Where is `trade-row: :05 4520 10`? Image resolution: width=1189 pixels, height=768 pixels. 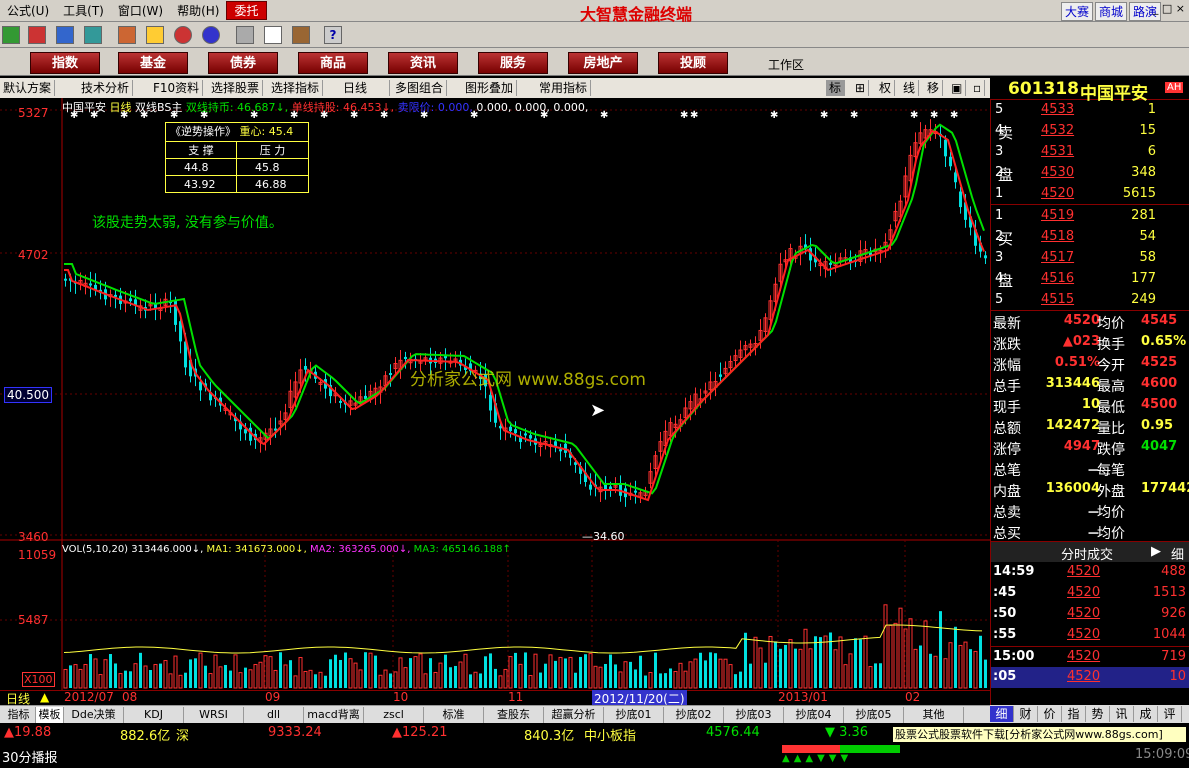
trade-row: :05 4520 10 is located at coordinates (1090, 677).